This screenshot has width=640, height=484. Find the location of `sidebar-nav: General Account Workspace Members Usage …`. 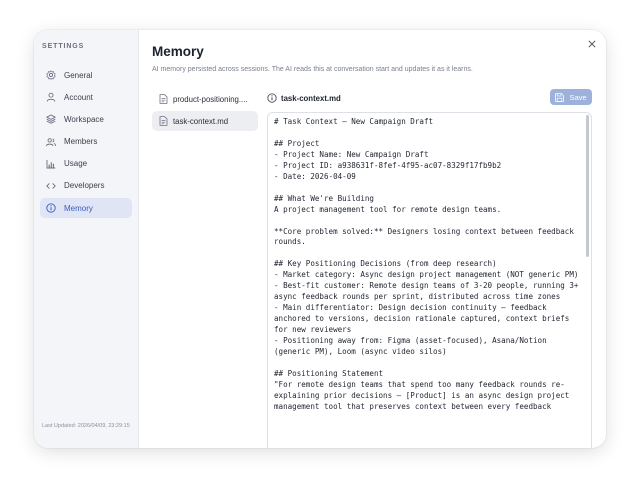

sidebar-nav: General Account Workspace Members Usage … is located at coordinates (86, 142).